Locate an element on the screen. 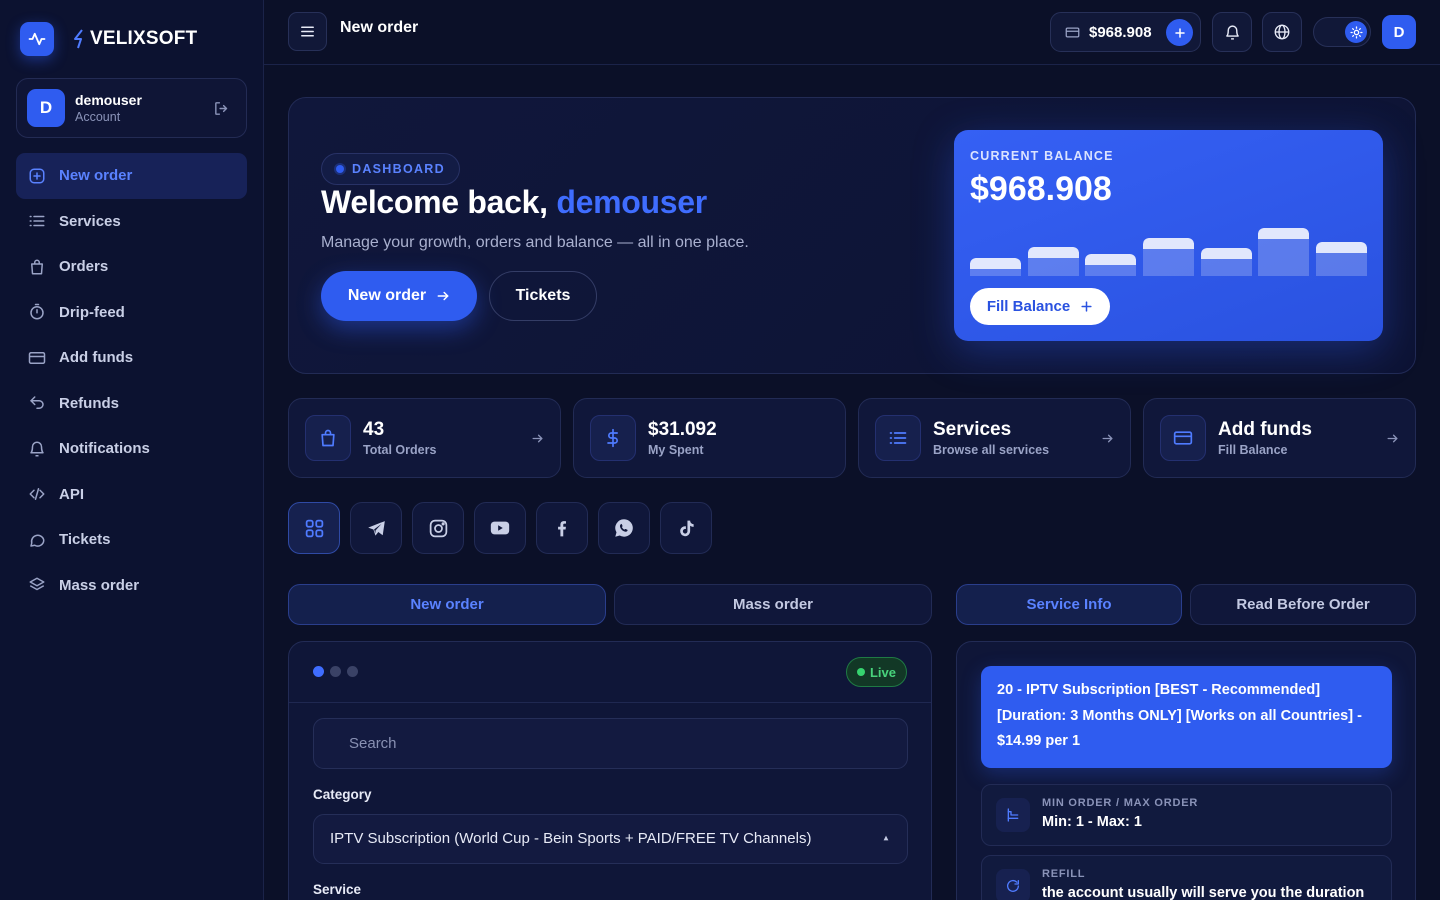 The height and width of the screenshot is (900, 1440). tab-service-info: Service Info is located at coordinates (1069, 604).